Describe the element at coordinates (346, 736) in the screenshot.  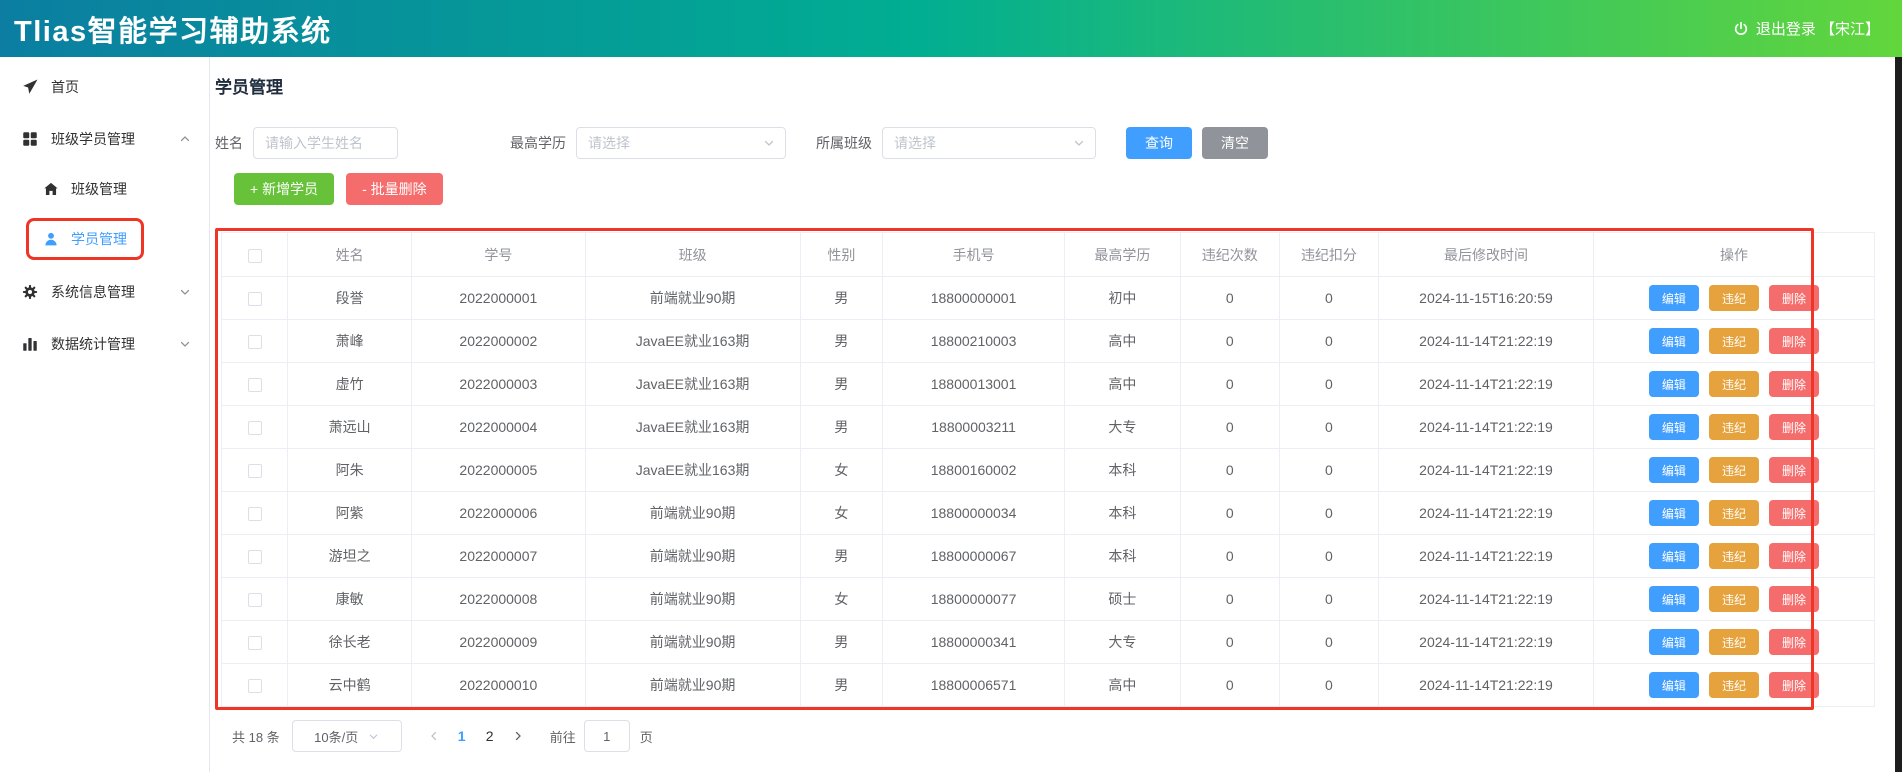
I see `page-size-select: 10条/页` at that location.